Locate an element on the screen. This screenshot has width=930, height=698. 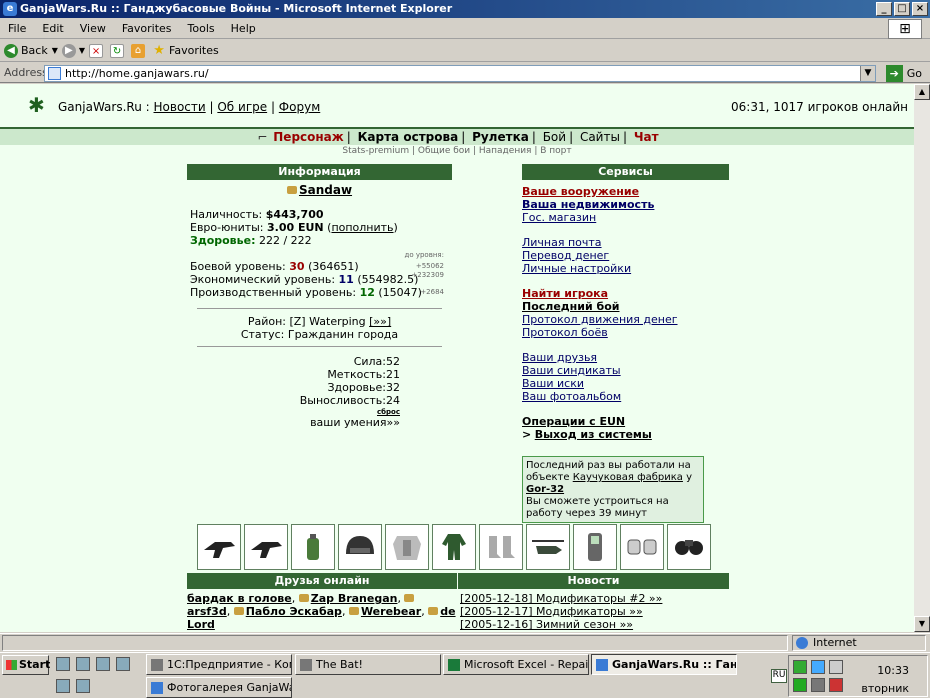
district-link: [»»] is located at coordinates (380, 321).